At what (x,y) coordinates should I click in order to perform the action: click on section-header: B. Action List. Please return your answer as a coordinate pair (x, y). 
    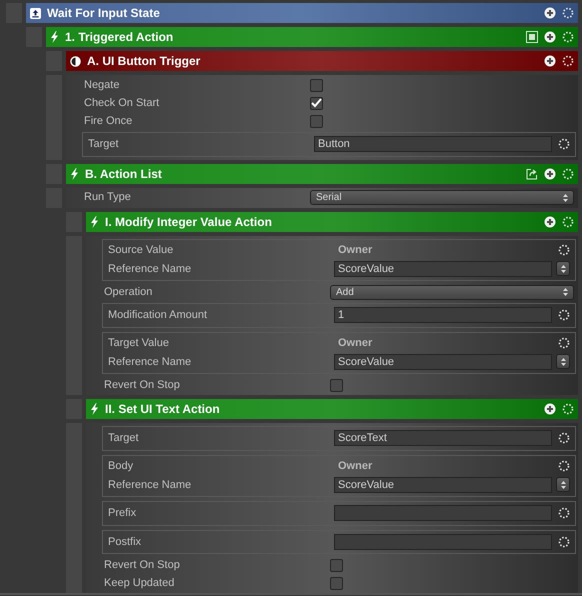
    Looking at the image, I should click on (322, 174).